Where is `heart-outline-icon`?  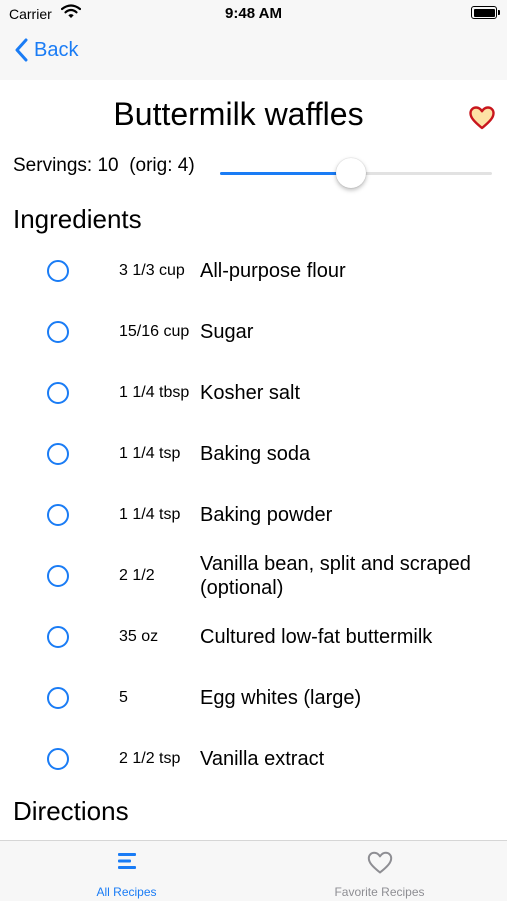
heart-outline-icon is located at coordinates (380, 865).